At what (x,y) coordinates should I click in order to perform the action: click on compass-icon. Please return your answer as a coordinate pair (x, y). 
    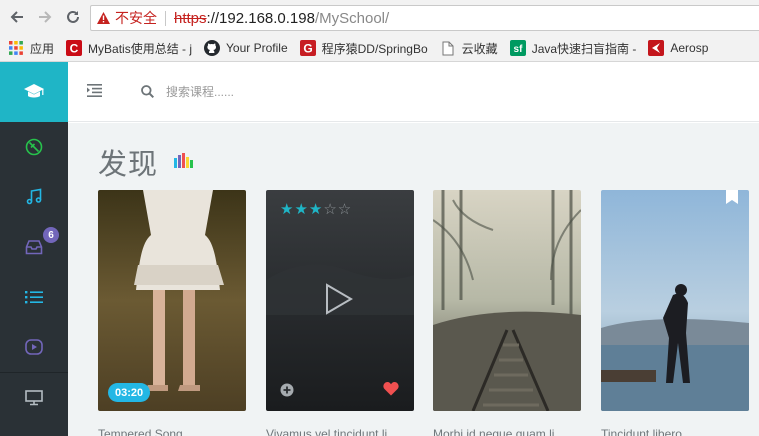
    Looking at the image, I should click on (34, 147).